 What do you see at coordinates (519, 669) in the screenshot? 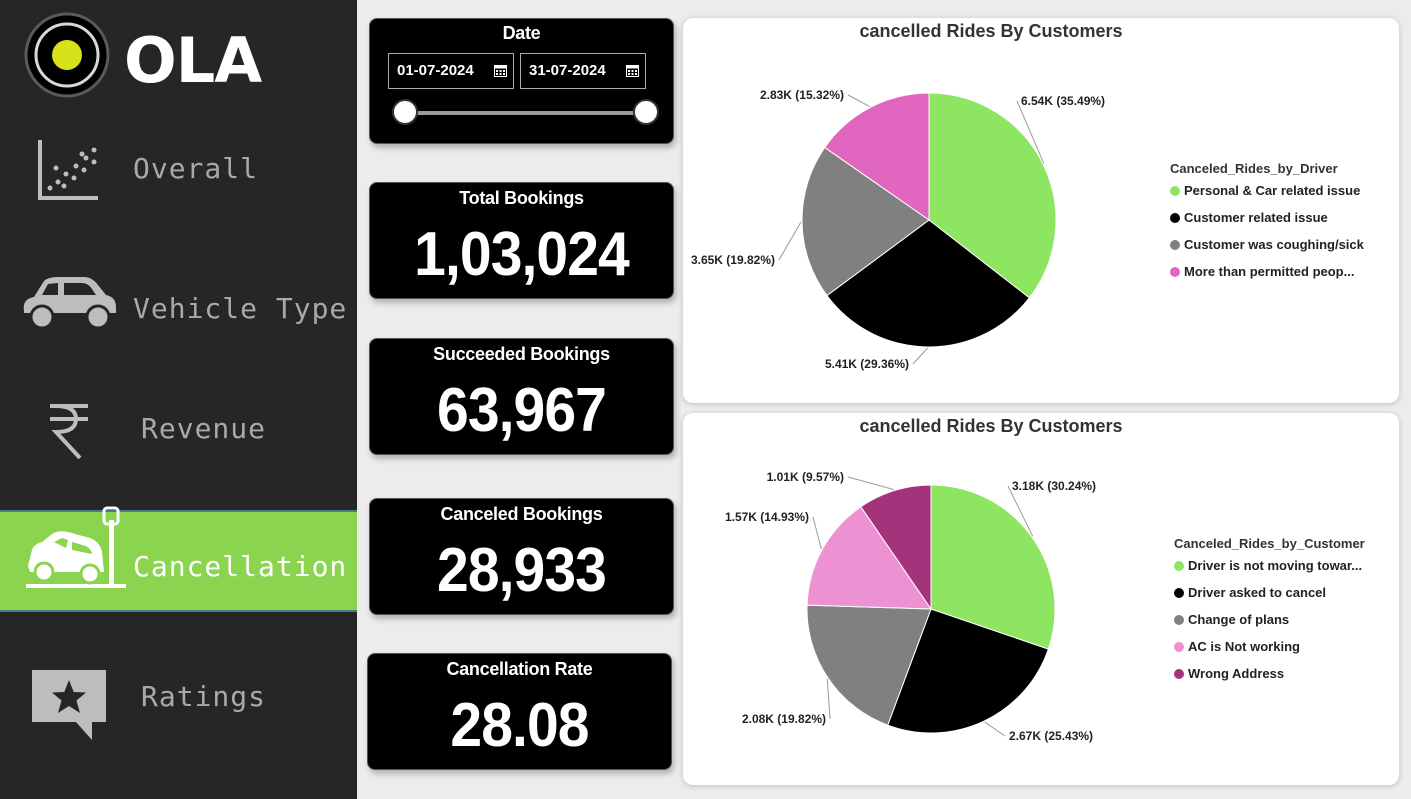
I see `kpi-title: Cancellation Rate` at bounding box center [519, 669].